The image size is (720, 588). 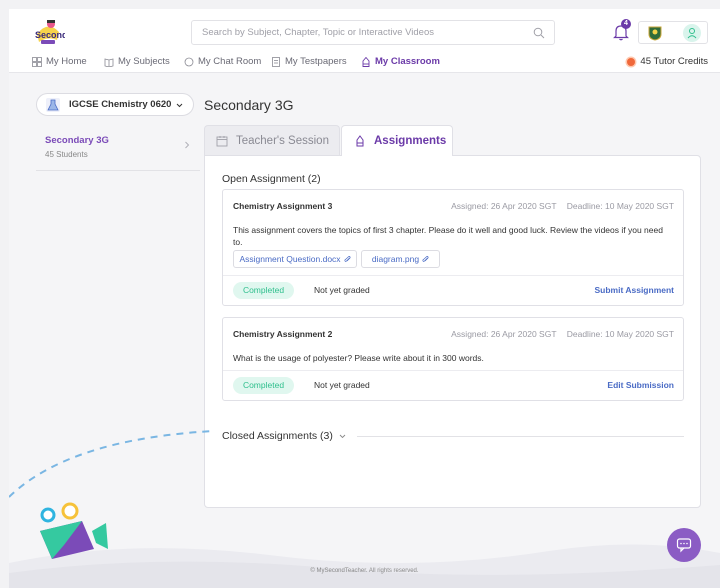 I want to click on book-icon, so click(x=109, y=62).